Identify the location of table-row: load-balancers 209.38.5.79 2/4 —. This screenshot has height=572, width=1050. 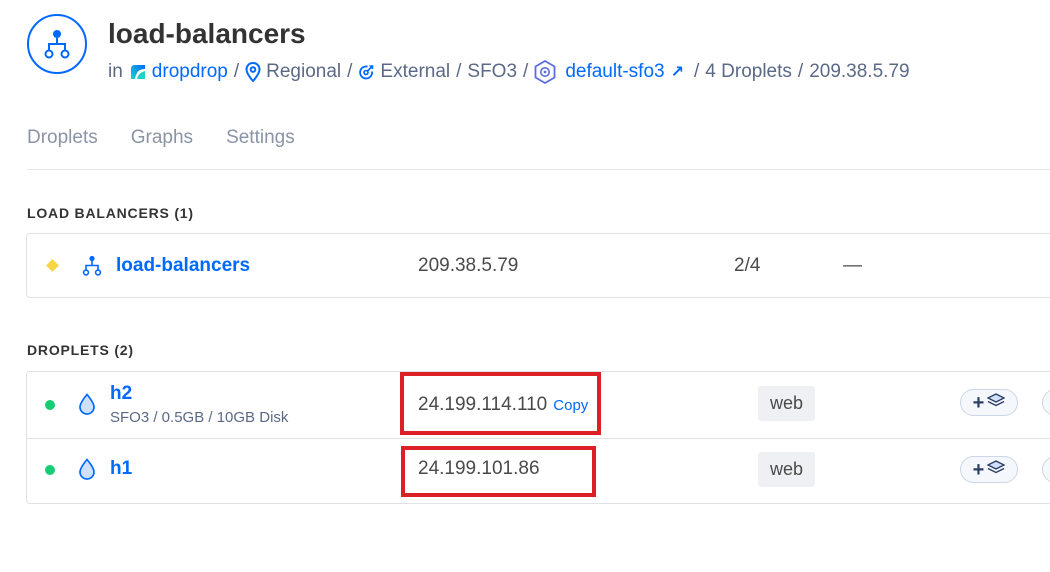
(538, 265).